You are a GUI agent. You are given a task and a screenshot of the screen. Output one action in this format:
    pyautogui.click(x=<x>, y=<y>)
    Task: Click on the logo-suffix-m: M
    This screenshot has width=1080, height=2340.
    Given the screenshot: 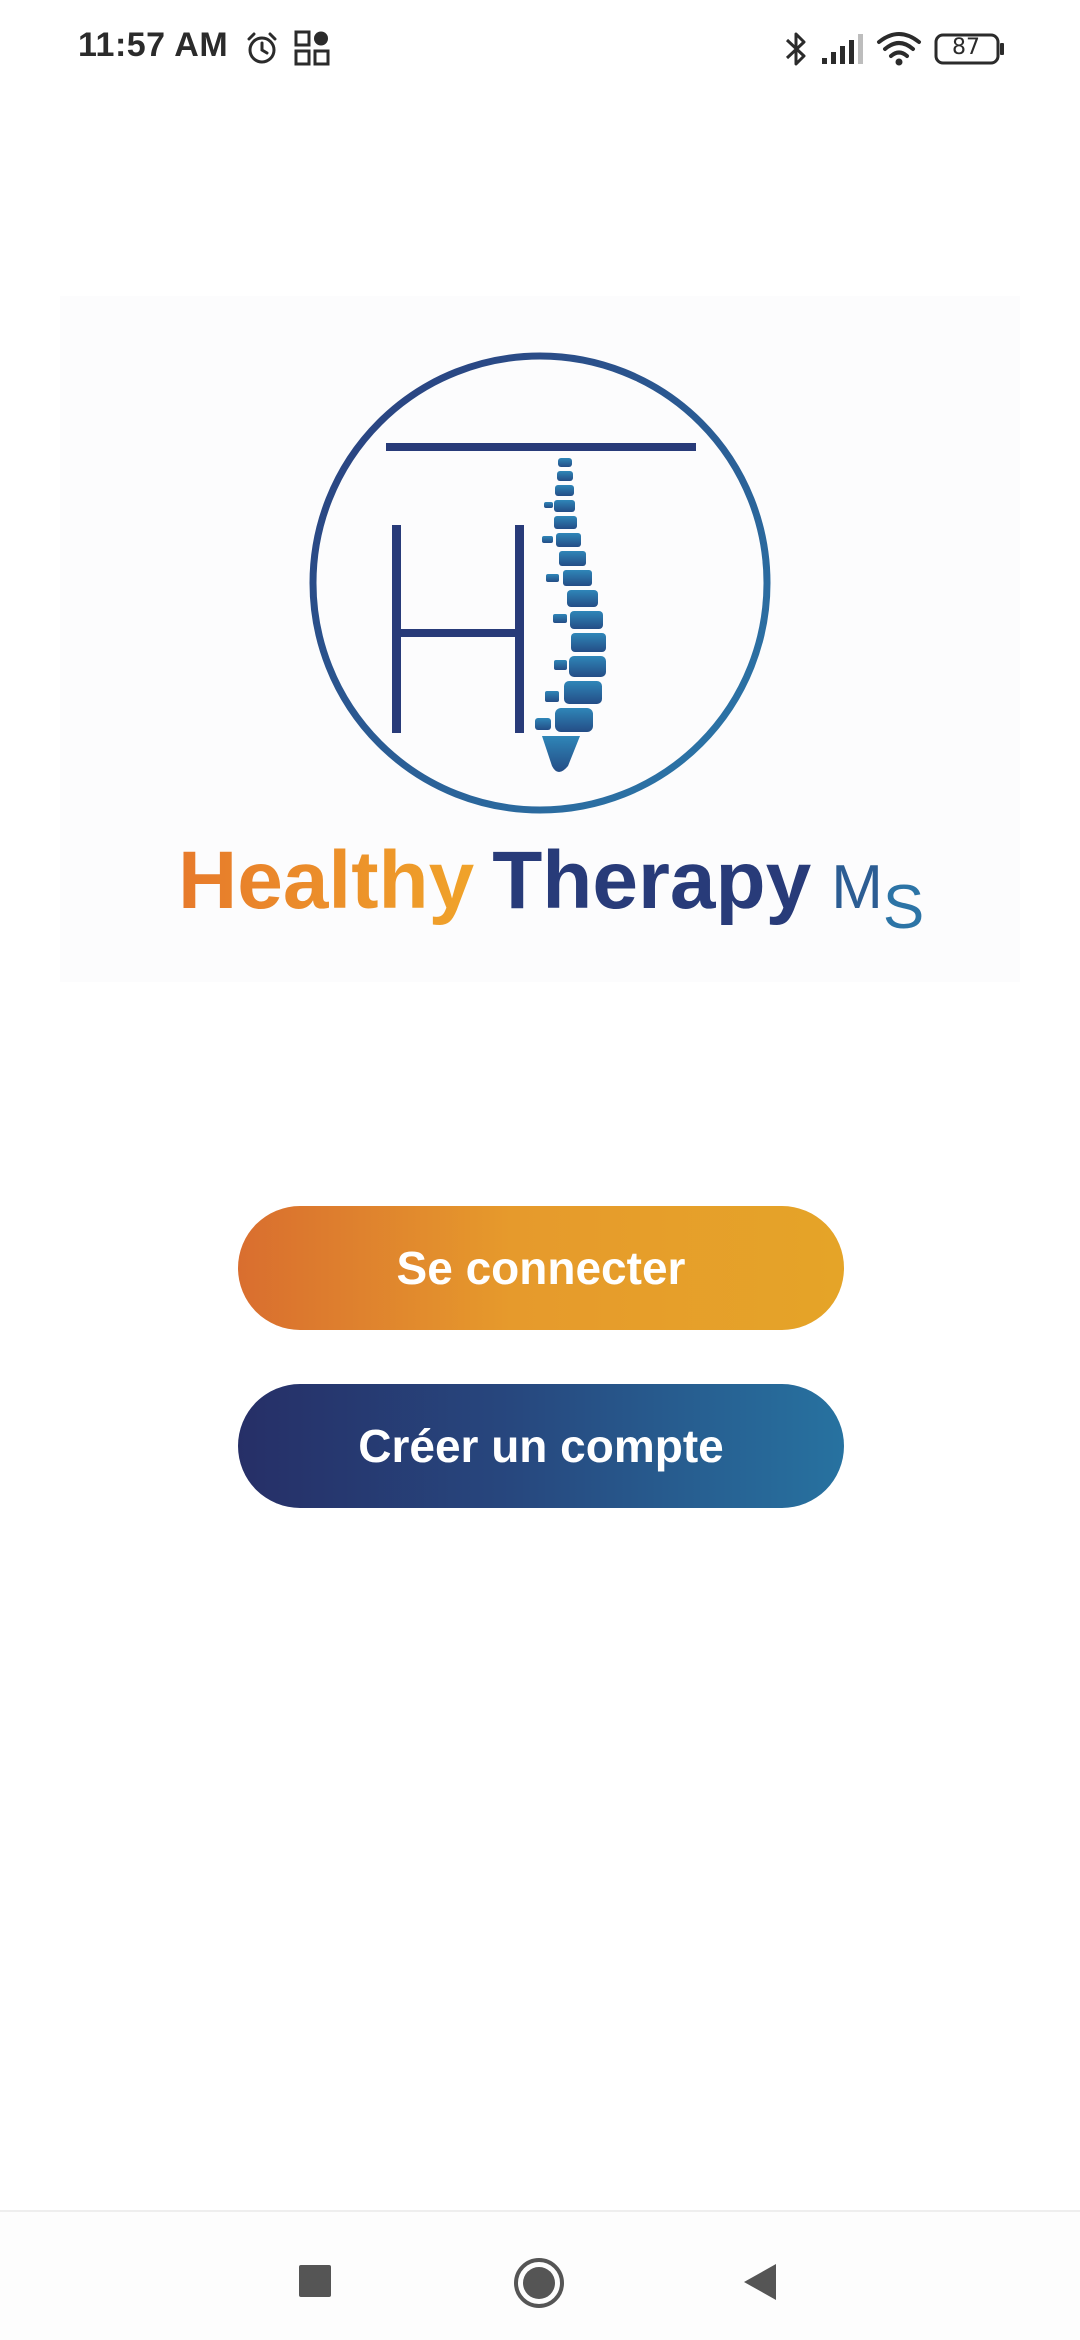 What is the action you would take?
    pyautogui.click(x=857, y=887)
    